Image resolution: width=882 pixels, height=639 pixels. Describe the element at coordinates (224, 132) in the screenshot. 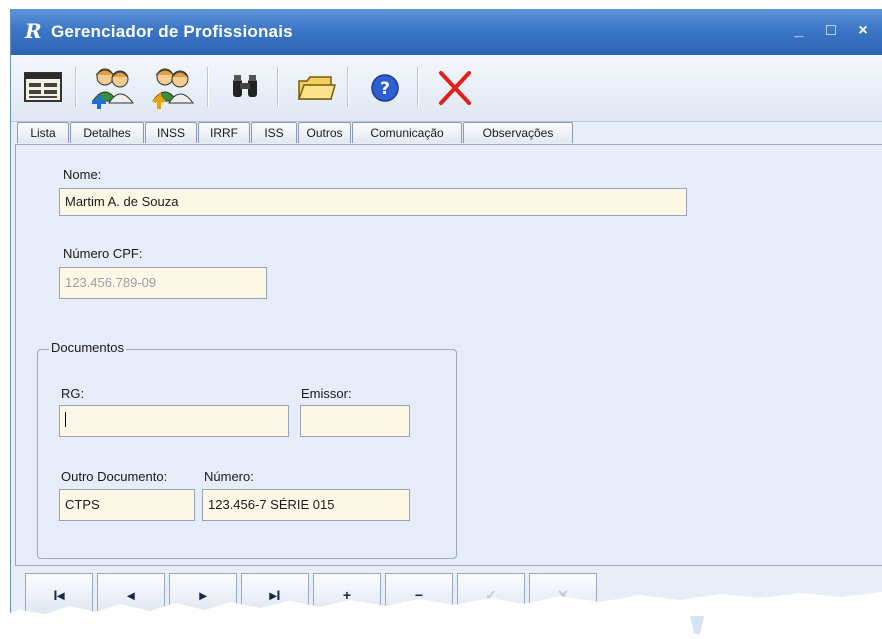

I see `tab-irrf: IRRF` at that location.